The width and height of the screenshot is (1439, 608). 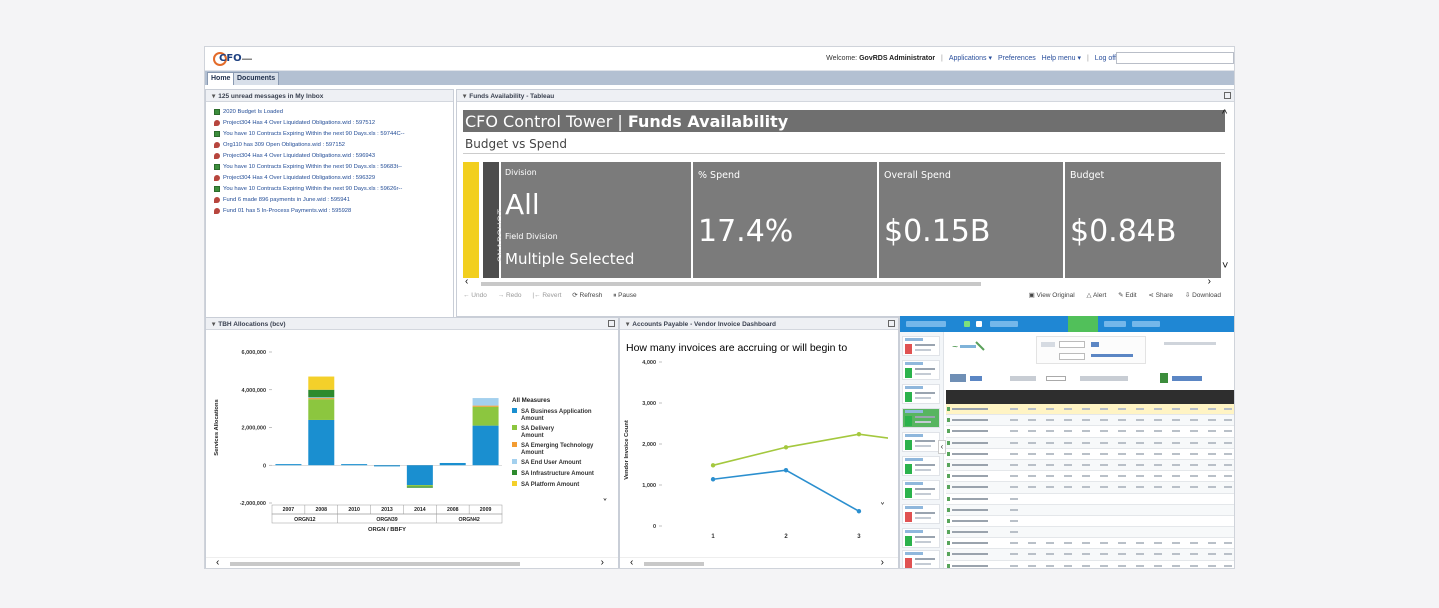 What do you see at coordinates (942, 447) in the screenshot?
I see `sidebar-collapse-icon: ‹` at bounding box center [942, 447].